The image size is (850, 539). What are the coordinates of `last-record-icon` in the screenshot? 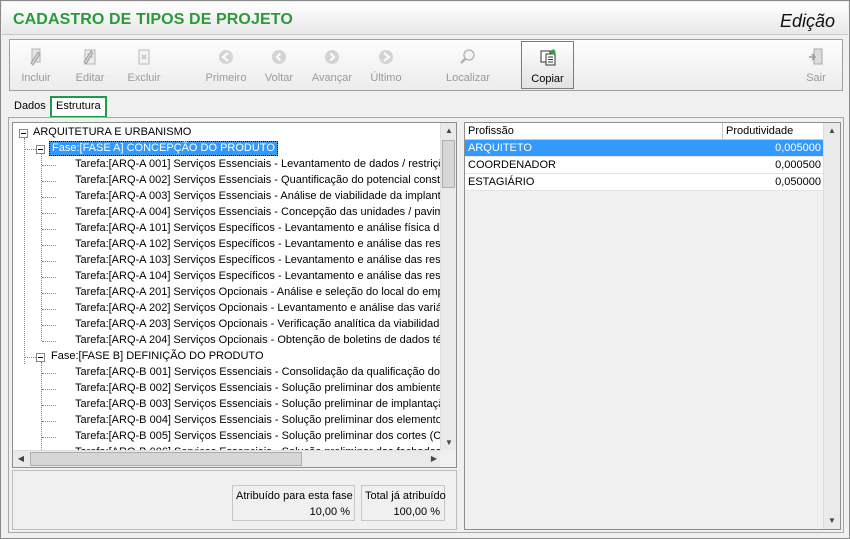 It's located at (386, 57).